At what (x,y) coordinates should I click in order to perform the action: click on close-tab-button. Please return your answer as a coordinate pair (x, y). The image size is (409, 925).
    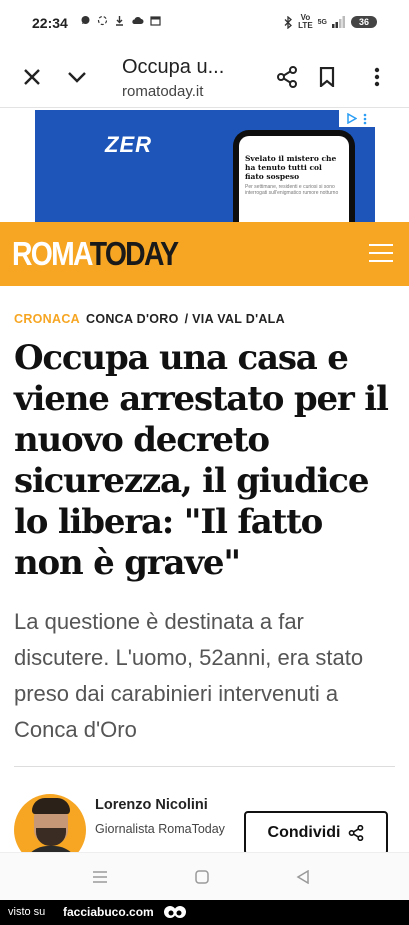
    Looking at the image, I should click on (32, 77).